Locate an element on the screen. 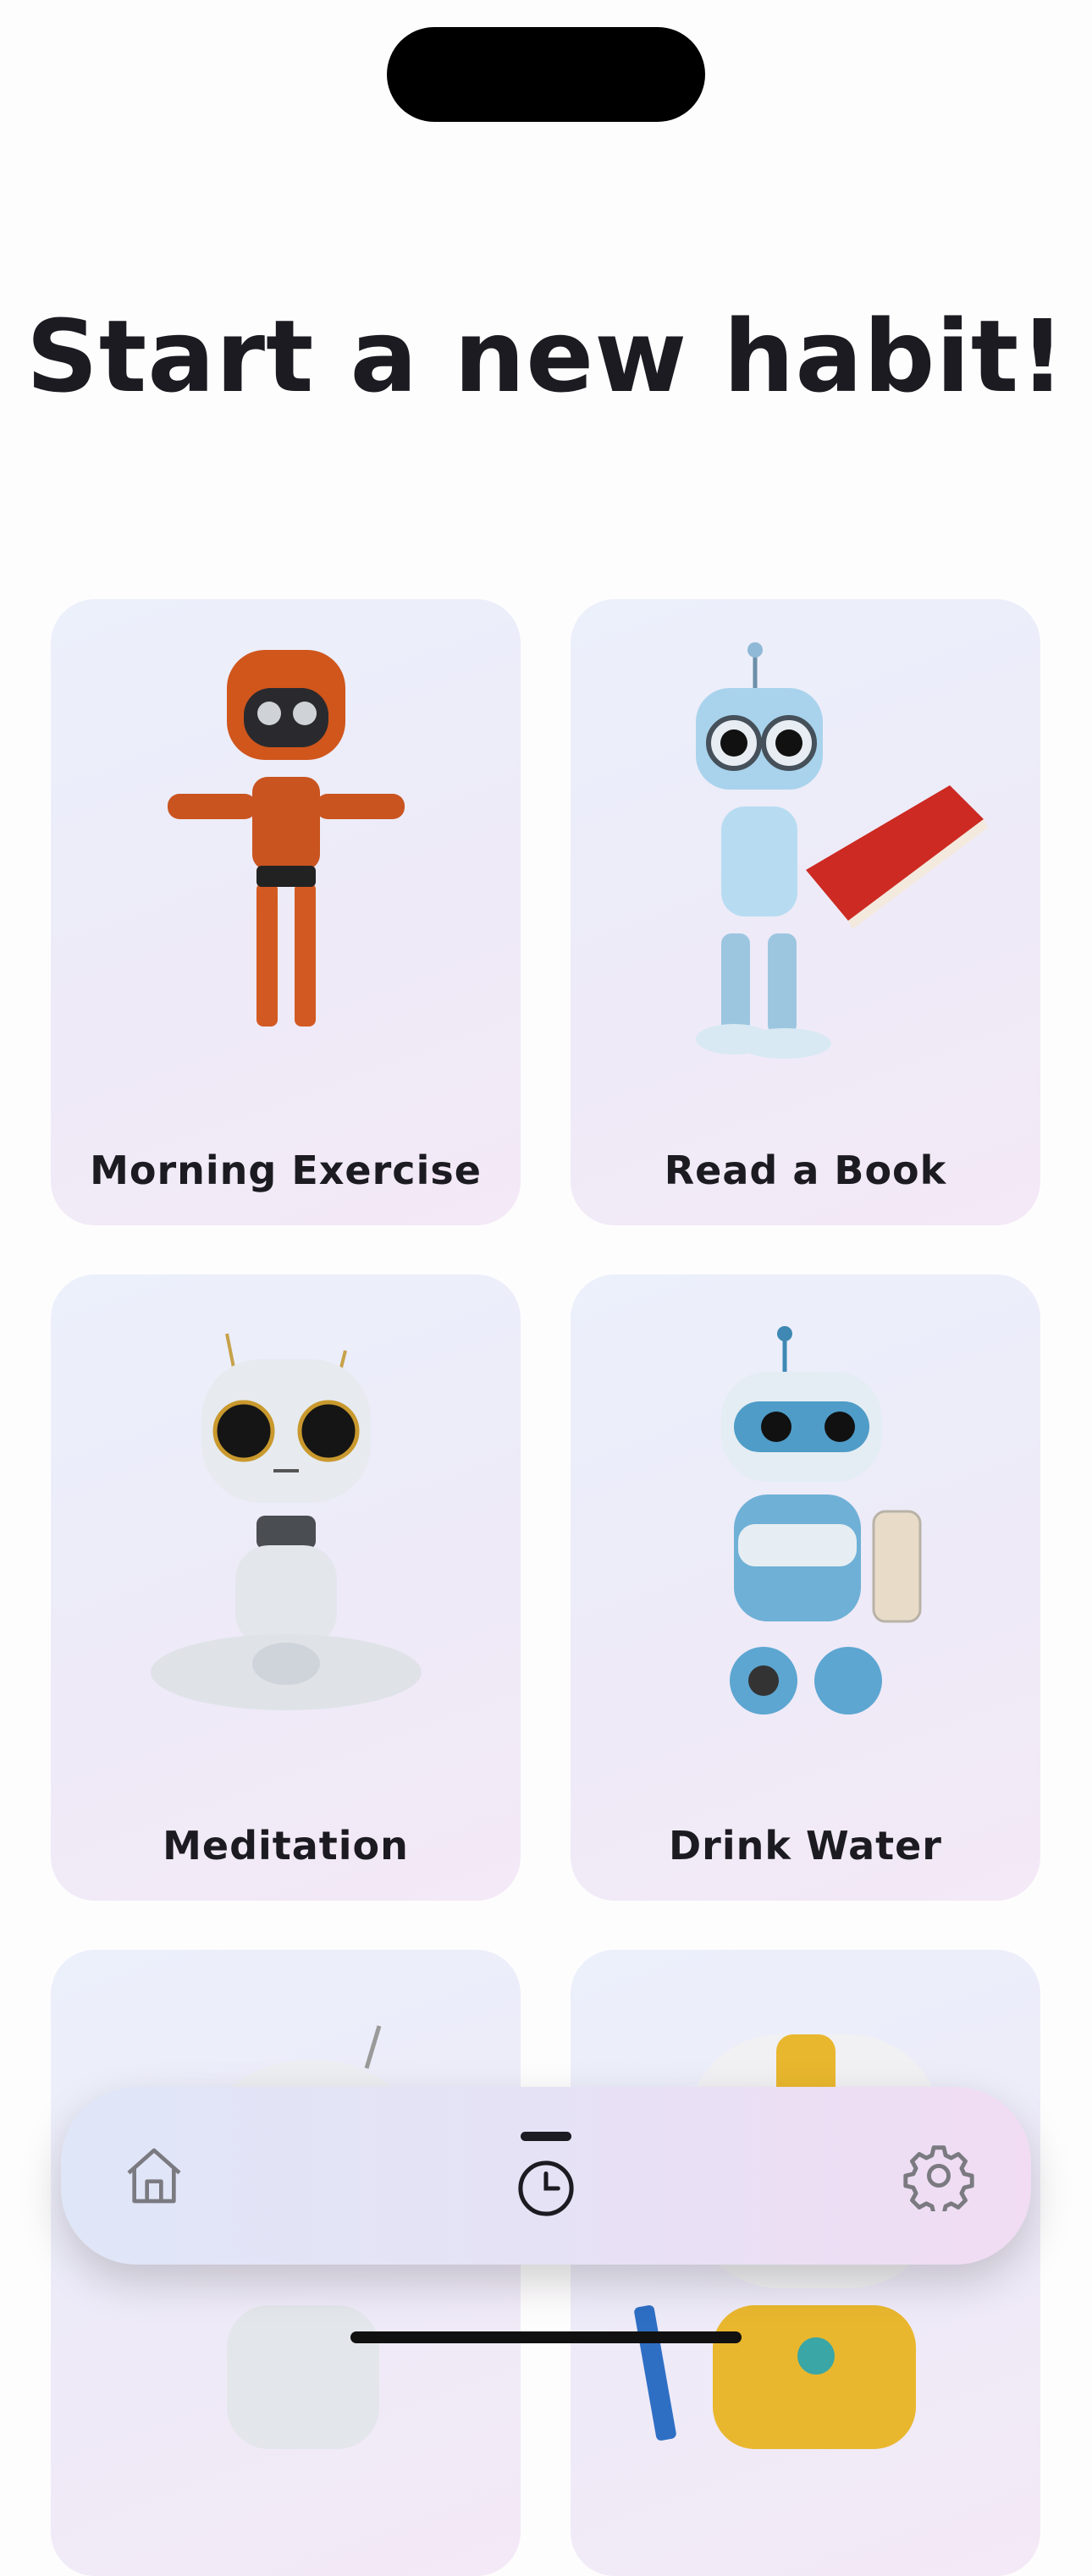  dynamic-island is located at coordinates (546, 74).